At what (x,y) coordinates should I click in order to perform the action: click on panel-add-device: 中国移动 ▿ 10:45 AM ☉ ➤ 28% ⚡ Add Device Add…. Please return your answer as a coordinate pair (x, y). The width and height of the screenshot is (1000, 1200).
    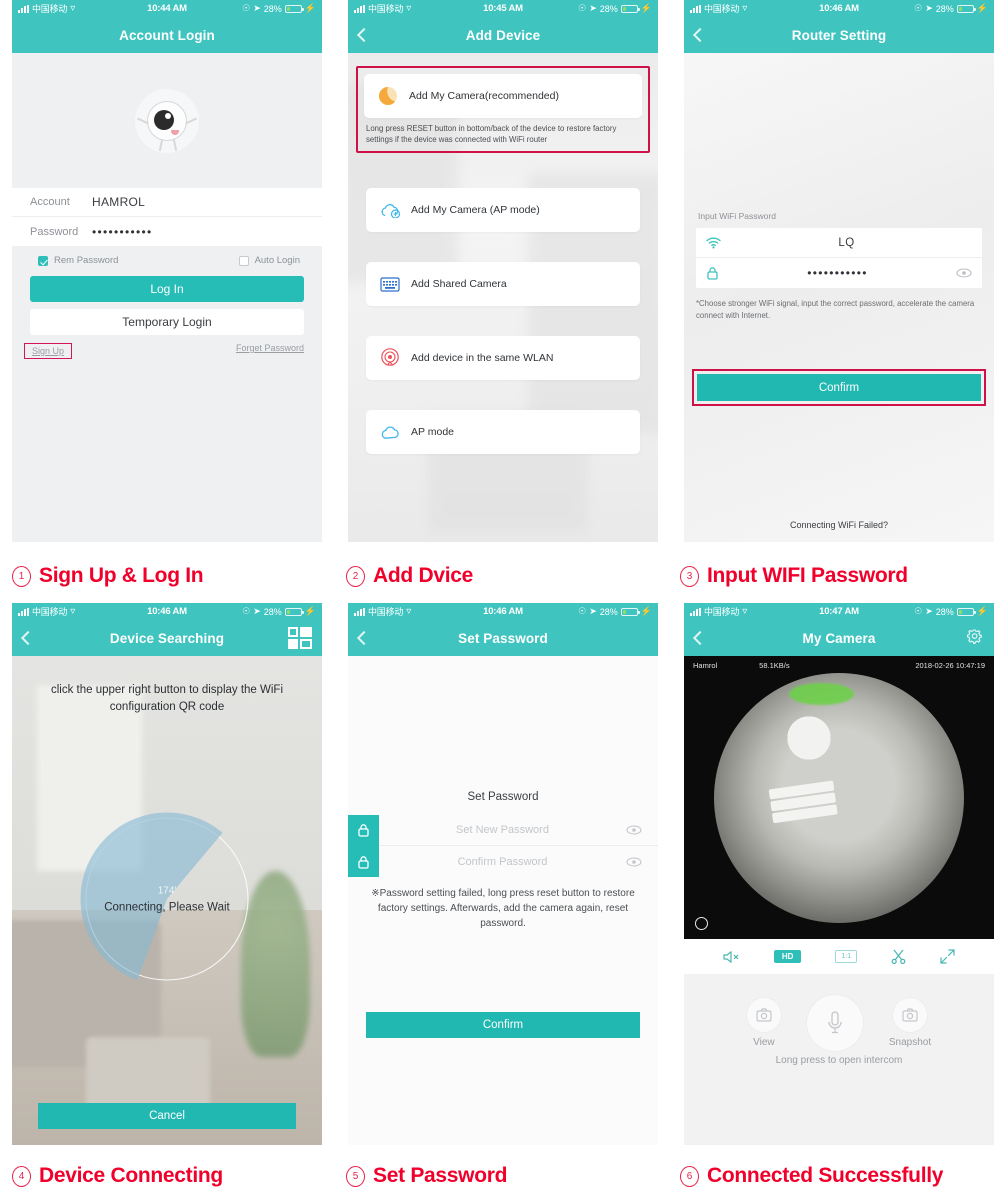
    Looking at the image, I should click on (503, 271).